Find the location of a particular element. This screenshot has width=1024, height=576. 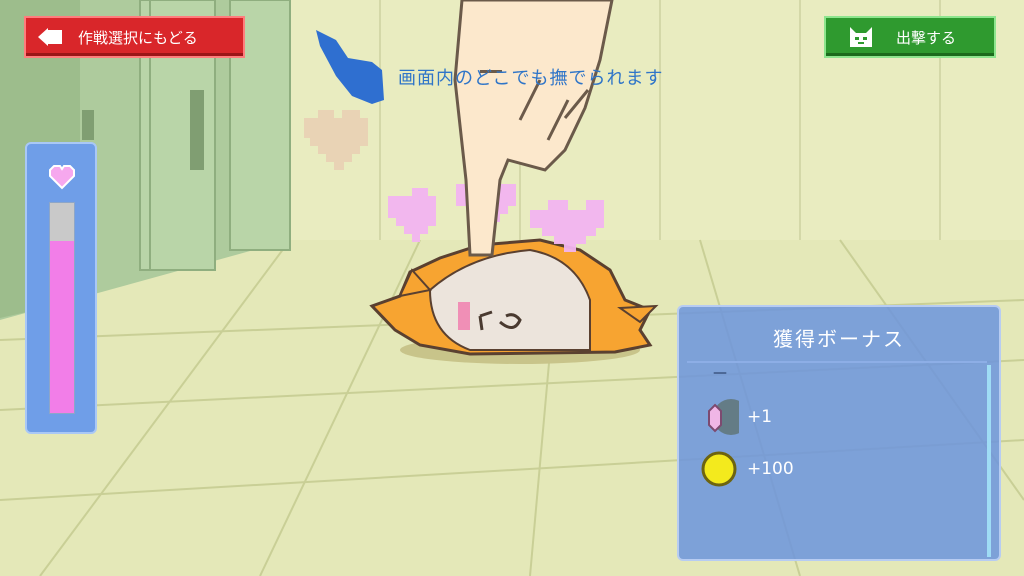

crystal-icon is located at coordinates (719, 417).